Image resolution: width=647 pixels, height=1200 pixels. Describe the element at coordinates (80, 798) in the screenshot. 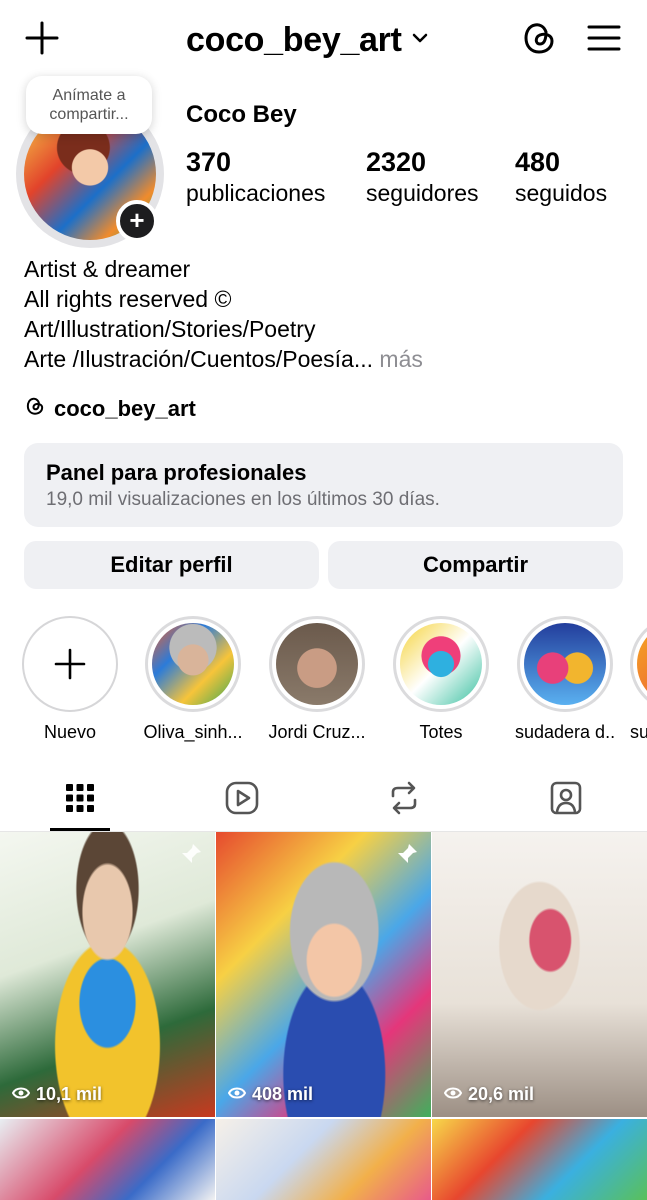

I see `tab-grid-icon` at that location.